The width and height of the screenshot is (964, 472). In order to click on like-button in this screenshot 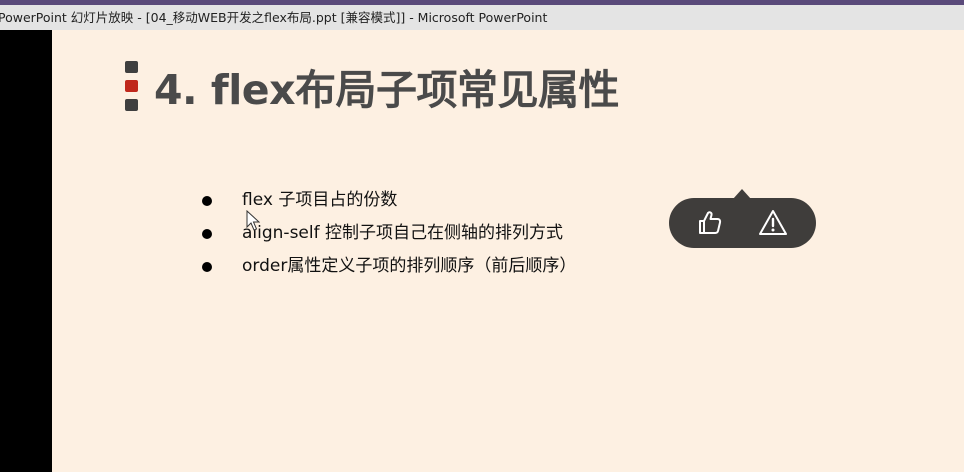, I will do `click(710, 223)`.